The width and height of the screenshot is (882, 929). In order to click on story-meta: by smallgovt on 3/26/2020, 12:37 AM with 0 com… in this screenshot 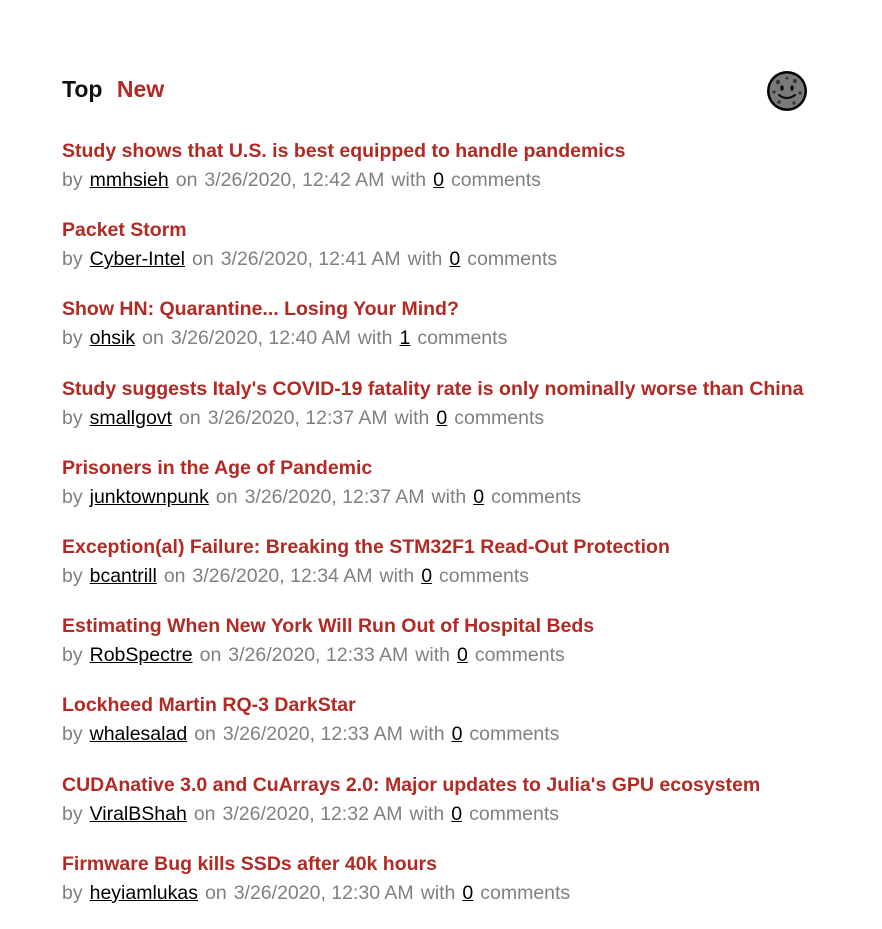, I will do `click(457, 418)`.